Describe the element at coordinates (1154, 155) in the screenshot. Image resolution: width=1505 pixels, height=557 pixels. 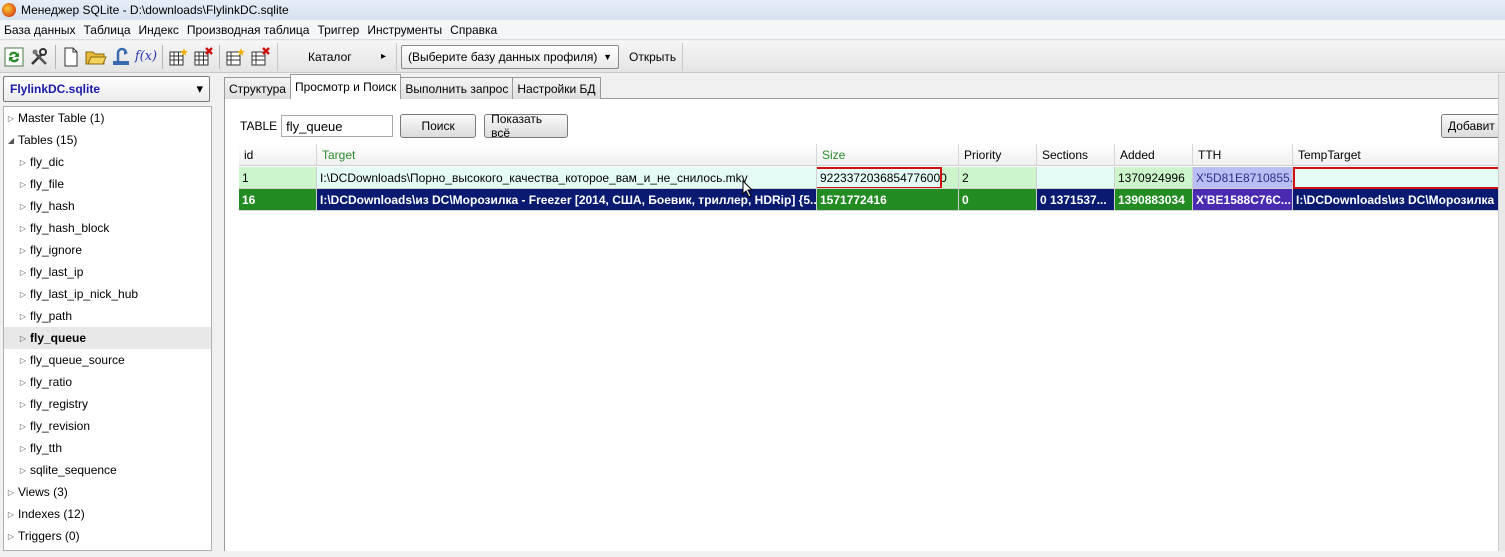
I see `column-header-added: Added` at that location.